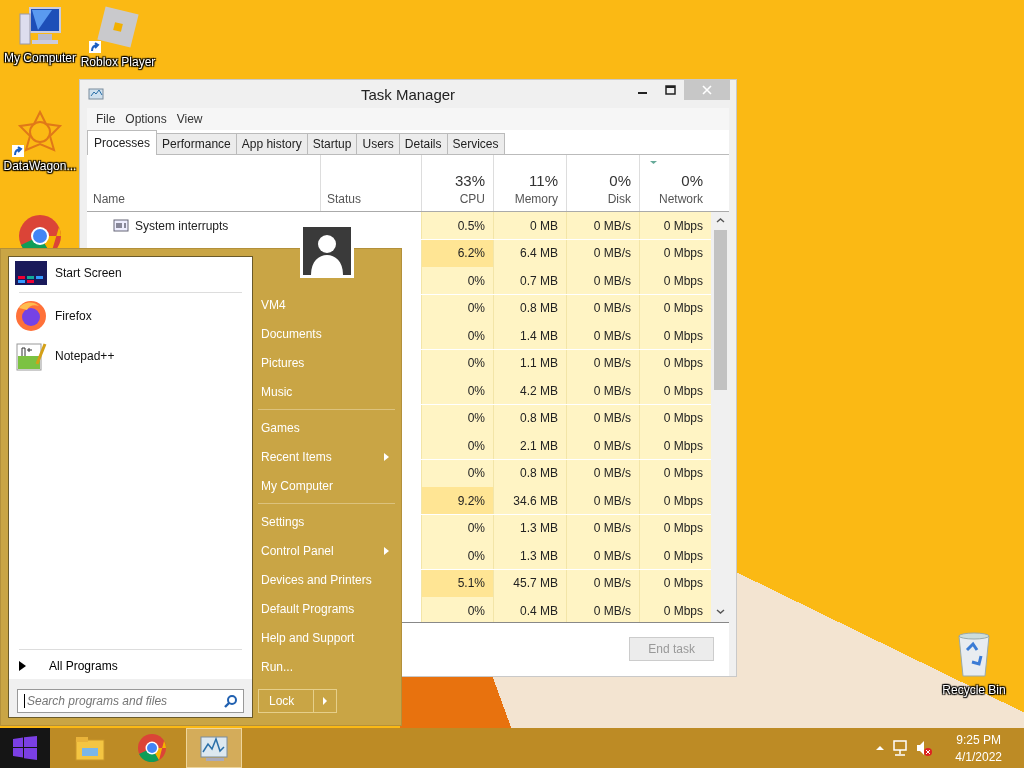 This screenshot has height=768, width=1024. Describe the element at coordinates (25, 748) in the screenshot. I see `windows-logo-icon` at that location.